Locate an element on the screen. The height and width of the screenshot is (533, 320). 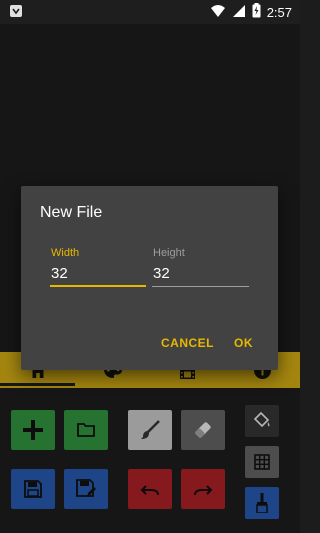
status-bar: 2:57 is located at coordinates (150, 12).